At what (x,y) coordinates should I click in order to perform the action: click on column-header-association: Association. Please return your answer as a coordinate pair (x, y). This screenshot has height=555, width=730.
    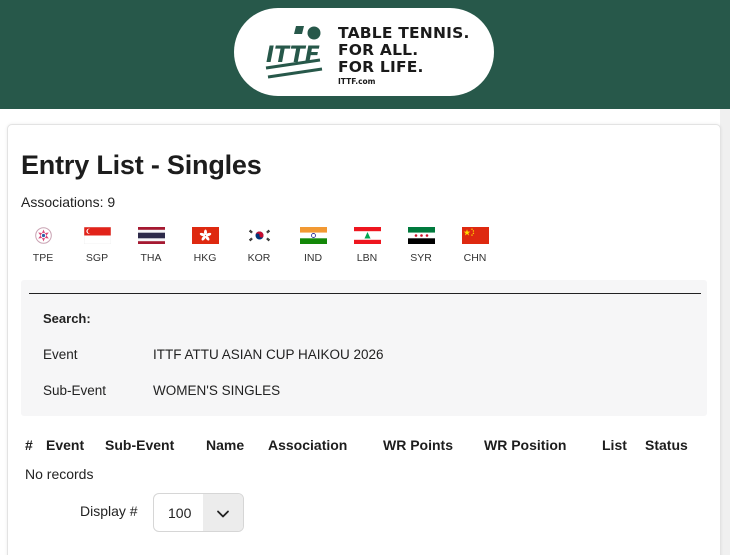
    Looking at the image, I should click on (307, 445).